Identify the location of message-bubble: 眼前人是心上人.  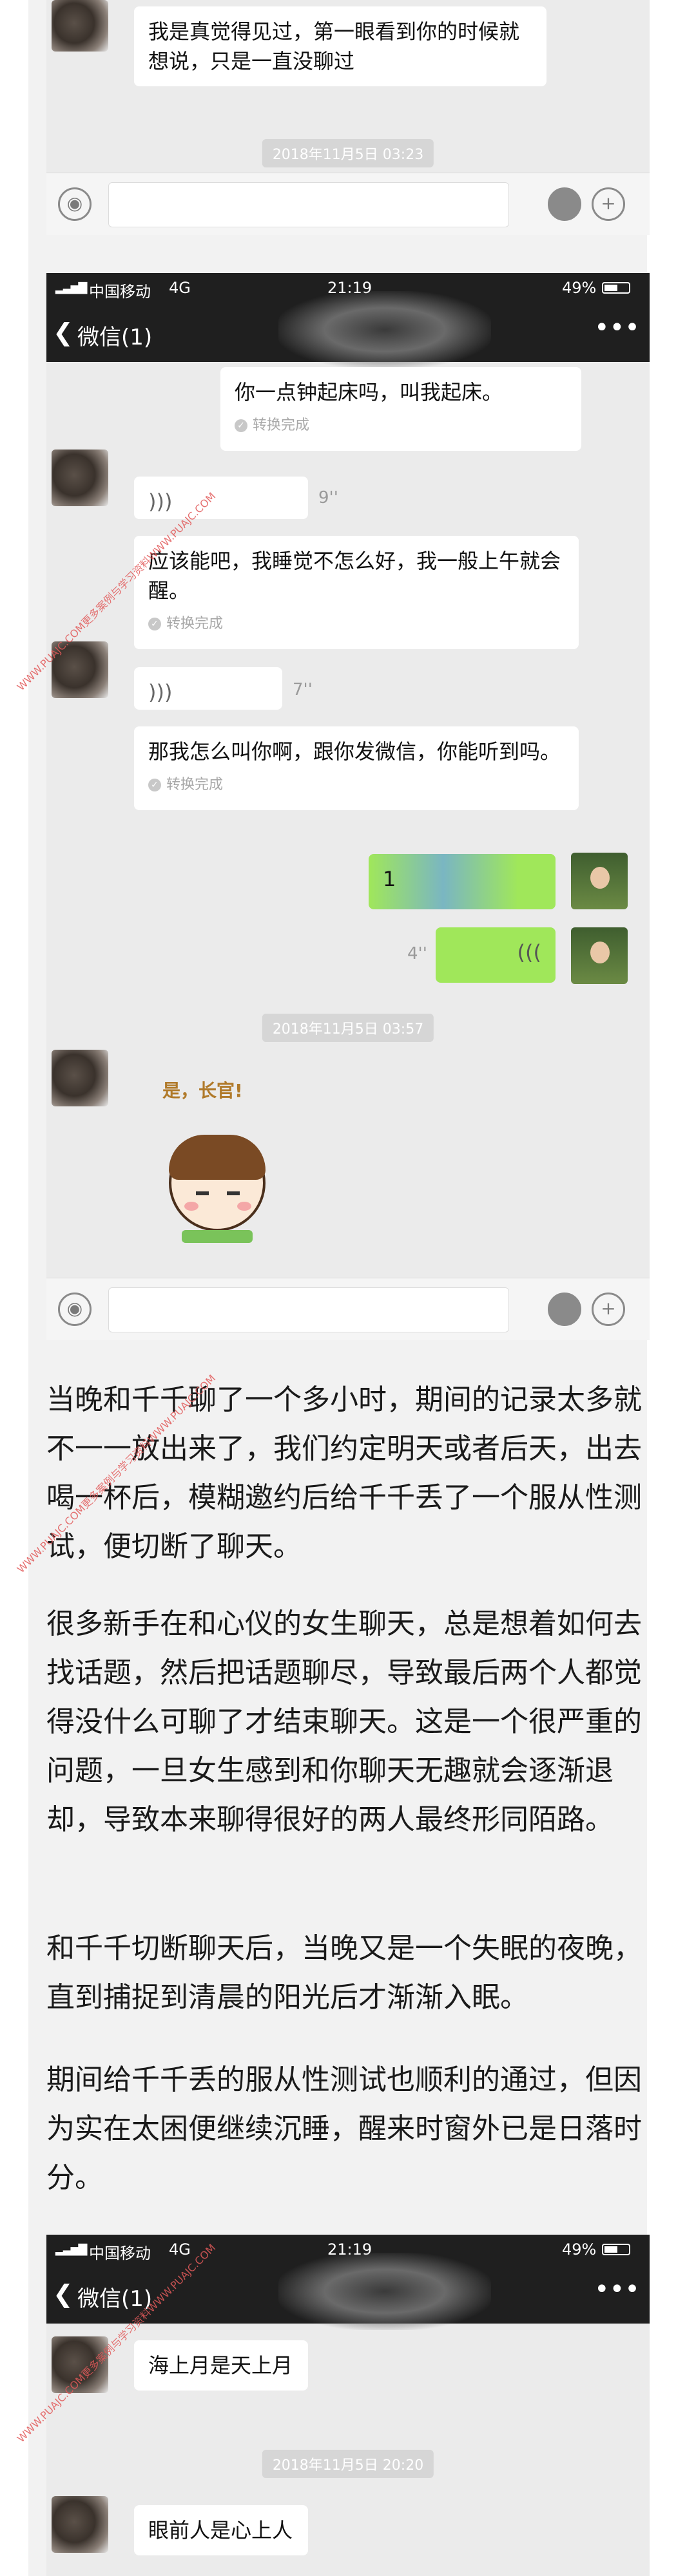
(221, 2530).